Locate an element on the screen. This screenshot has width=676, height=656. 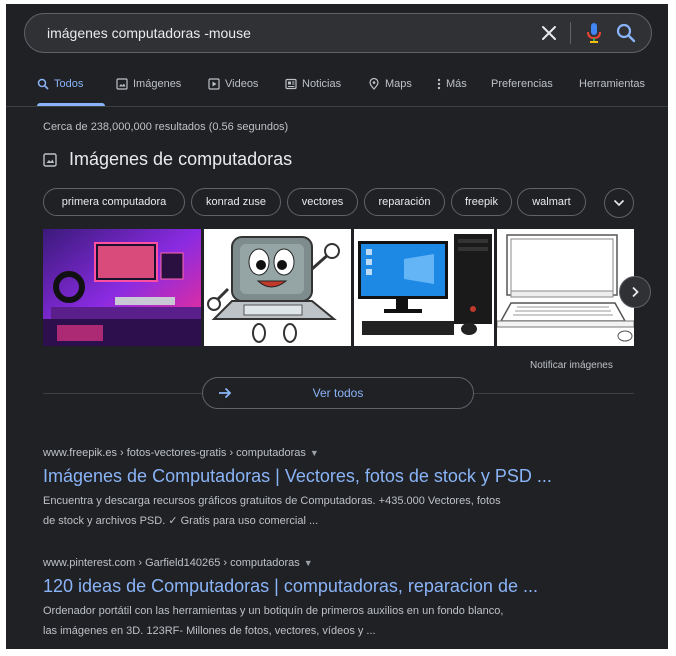
active-tab-indicator is located at coordinates (71, 104).